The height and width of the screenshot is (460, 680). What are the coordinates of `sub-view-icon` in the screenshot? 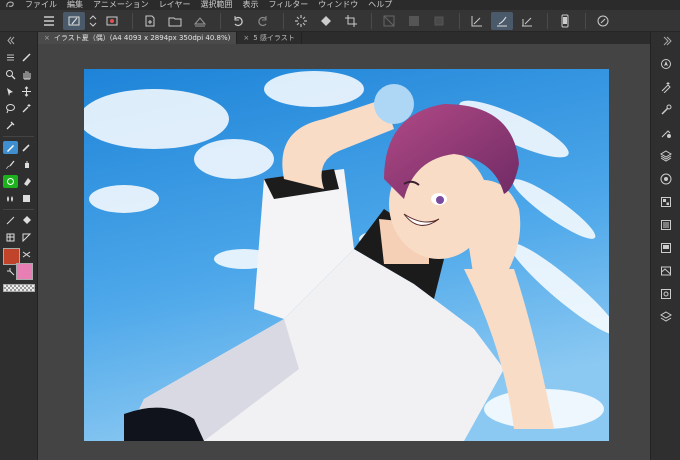 It's located at (665, 248).